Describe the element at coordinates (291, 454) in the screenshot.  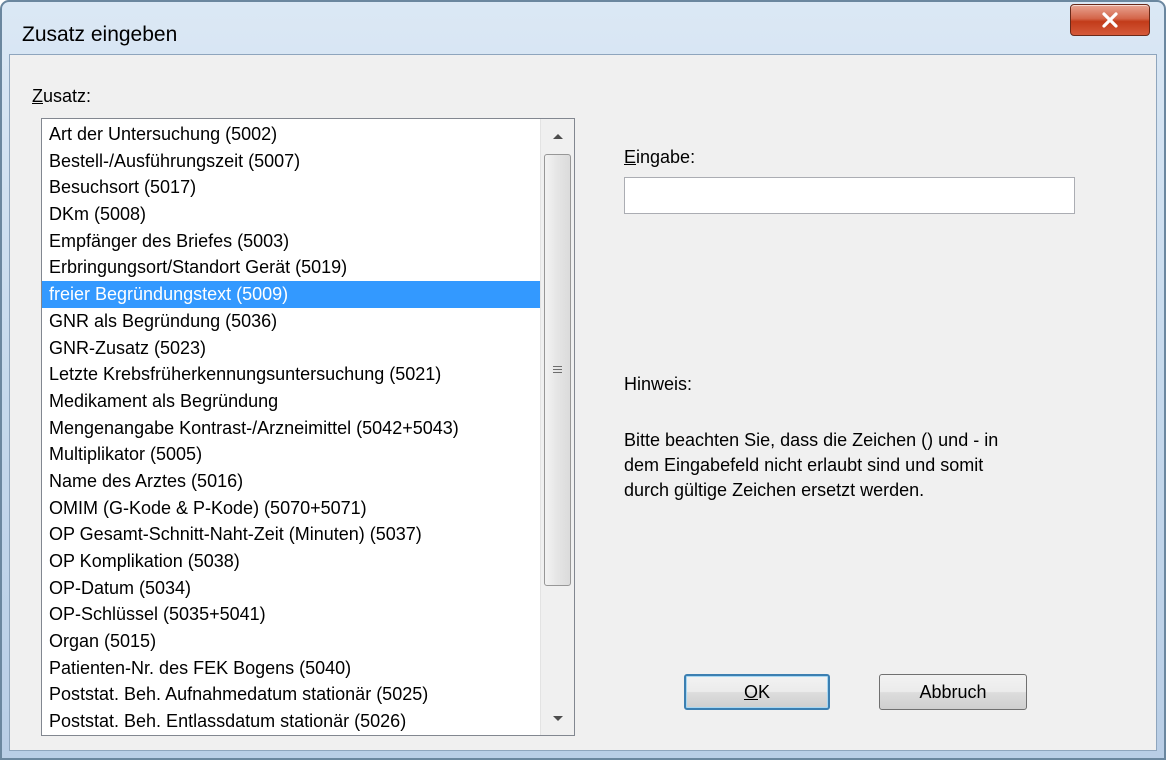
I see `list-item: Multiplikator (5005)` at that location.